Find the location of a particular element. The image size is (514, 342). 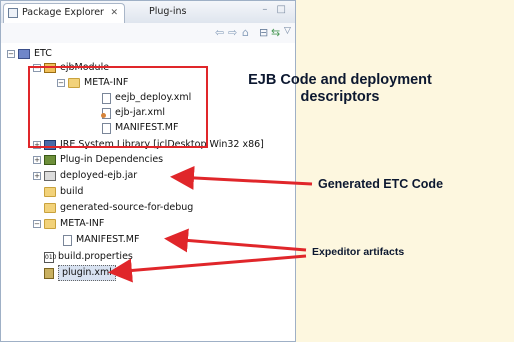

arrow-to-manifest is located at coordinates (235, 240).